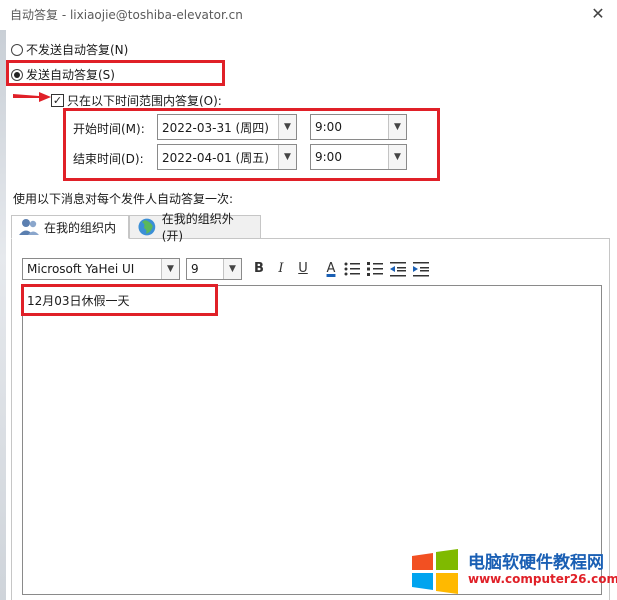 This screenshot has height=600, width=617. I want to click on time-range-checkbox: ✓, so click(57, 100).